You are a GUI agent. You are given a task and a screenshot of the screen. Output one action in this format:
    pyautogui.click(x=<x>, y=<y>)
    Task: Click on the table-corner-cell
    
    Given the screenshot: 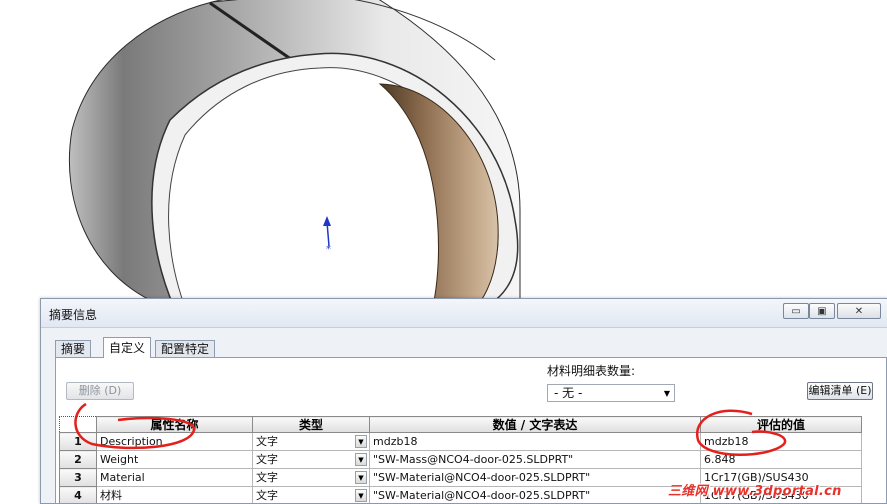 What is the action you would take?
    pyautogui.click(x=78, y=425)
    